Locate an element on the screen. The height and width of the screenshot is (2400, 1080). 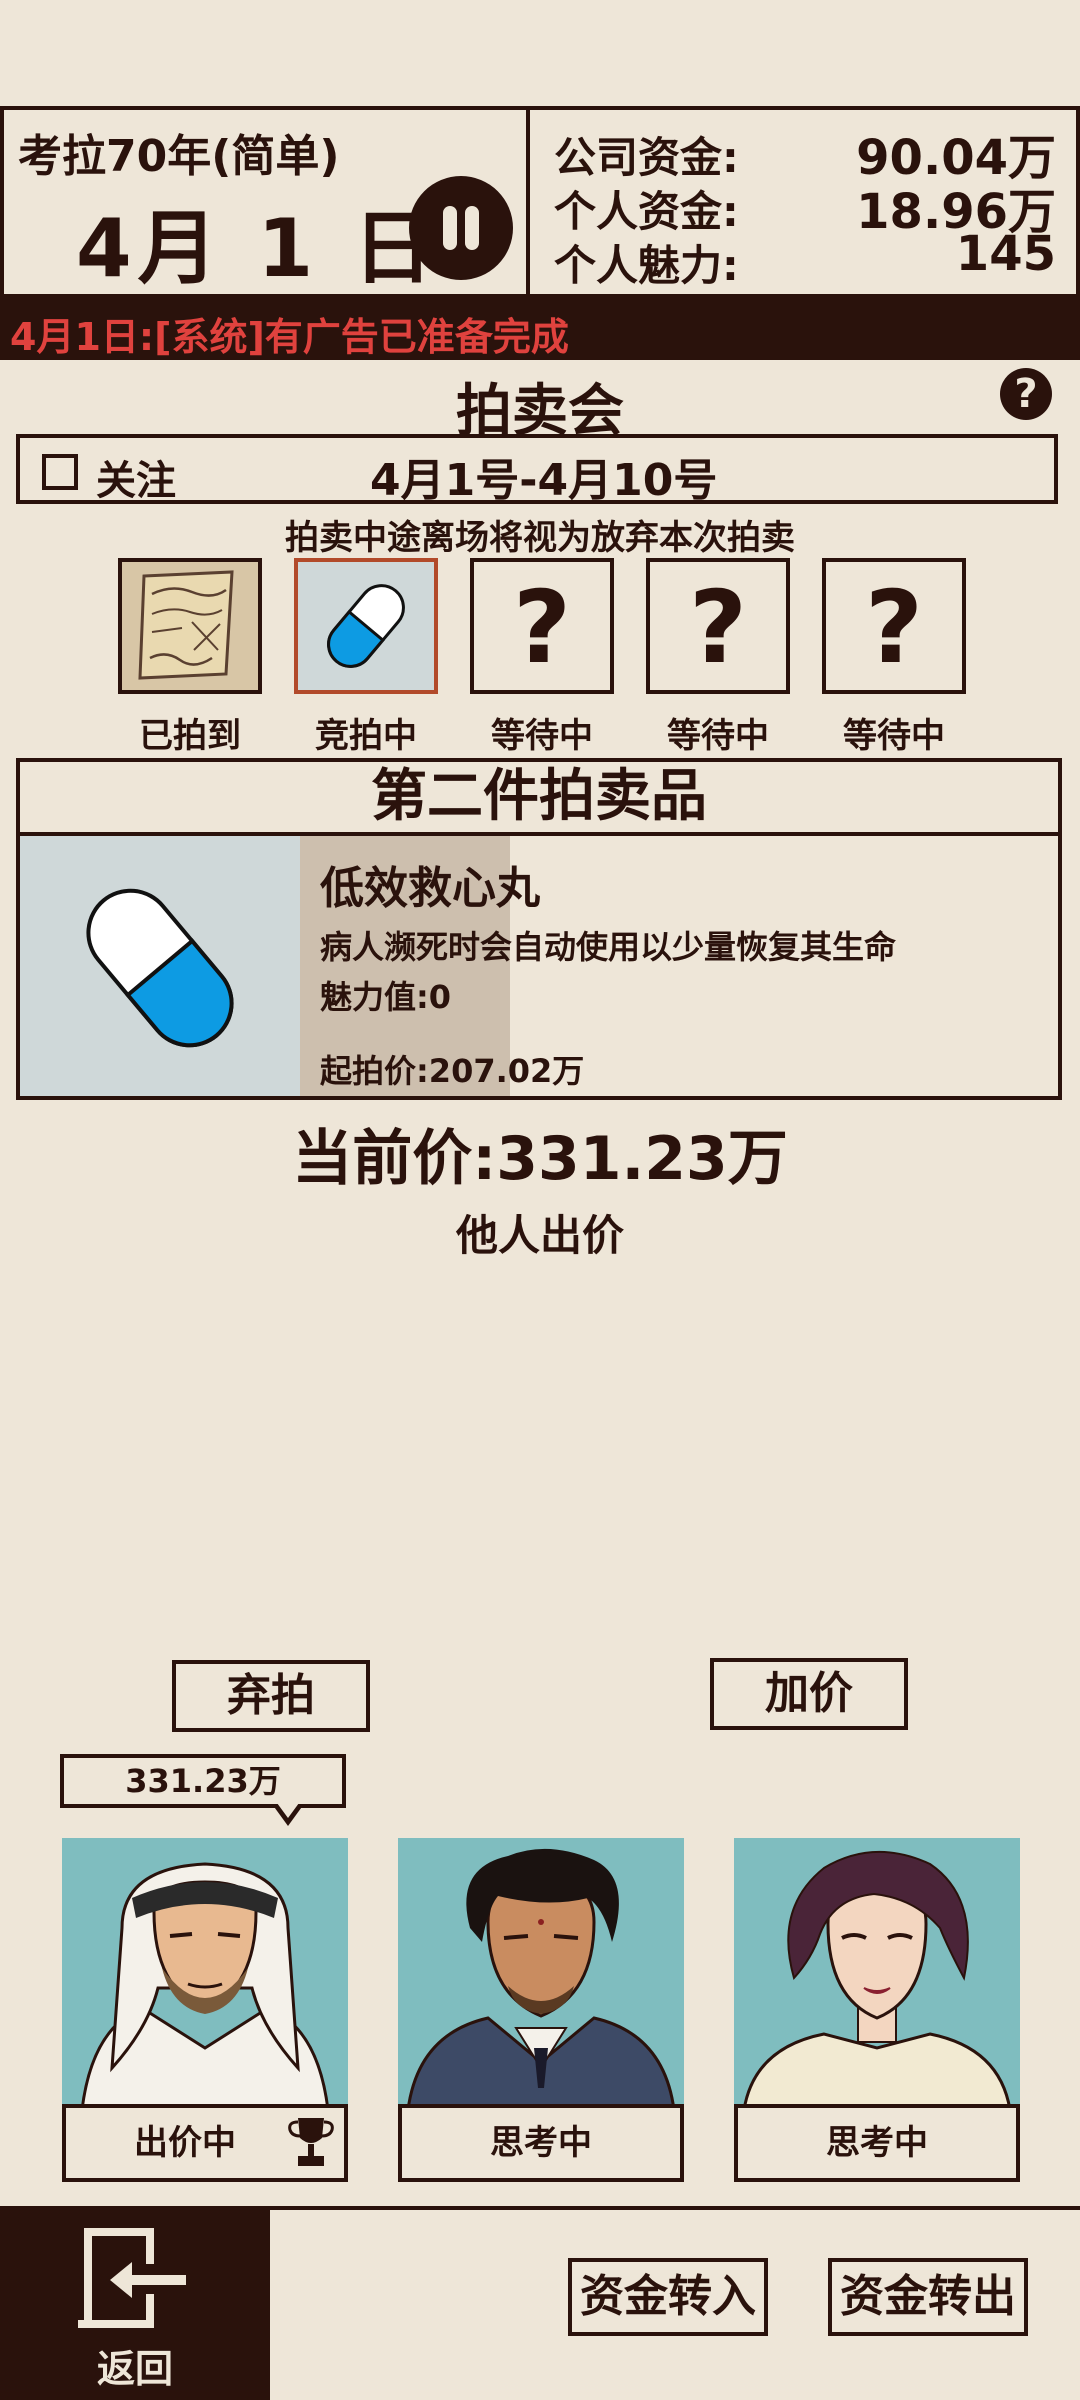
deposit-button: 资金转入 is located at coordinates (668, 2297).